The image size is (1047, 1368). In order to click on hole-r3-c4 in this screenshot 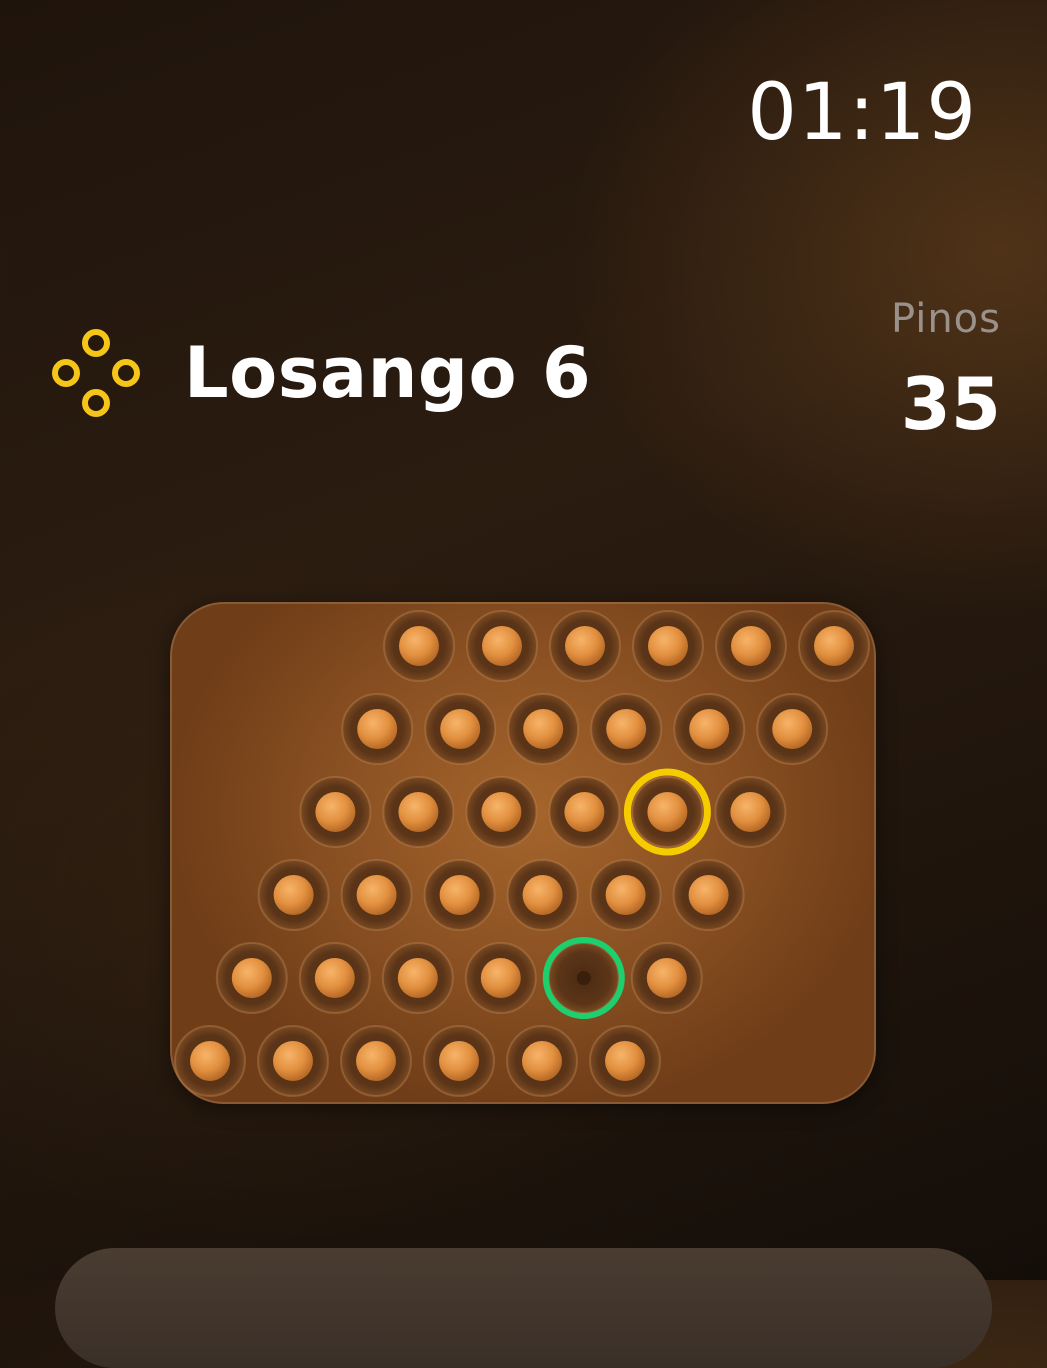, I will do `click(625, 895)`.